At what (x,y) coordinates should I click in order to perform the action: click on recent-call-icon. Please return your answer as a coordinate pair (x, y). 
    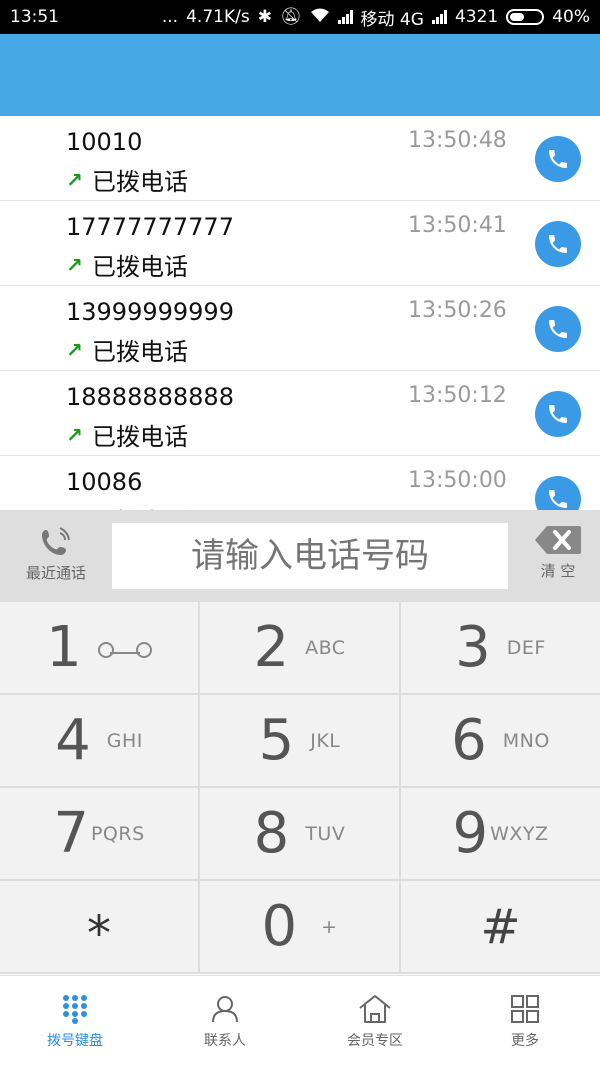
    Looking at the image, I should click on (56, 541).